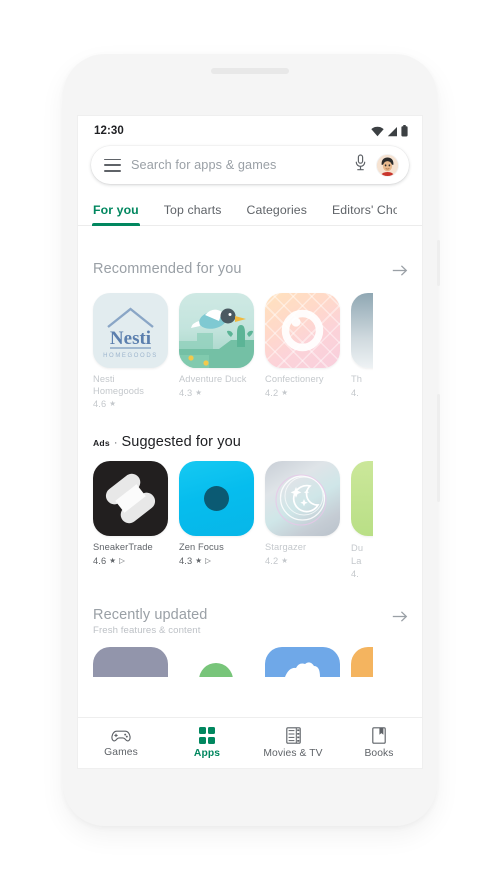  What do you see at coordinates (121, 743) in the screenshot?
I see `nav-item-games: Games` at bounding box center [121, 743].